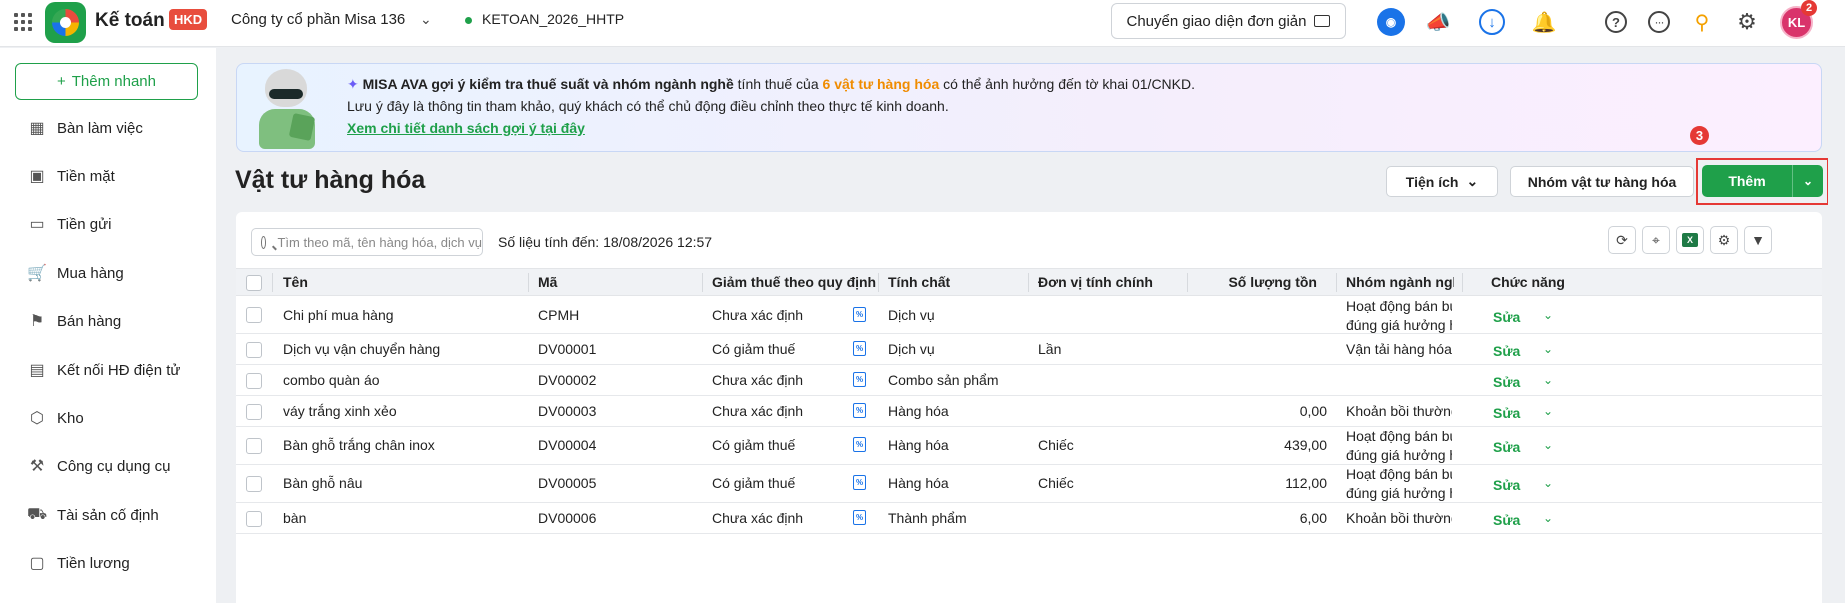 The width and height of the screenshot is (1845, 603). What do you see at coordinates (1699, 135) in the screenshot?
I see `step-number-badge: 3` at bounding box center [1699, 135].